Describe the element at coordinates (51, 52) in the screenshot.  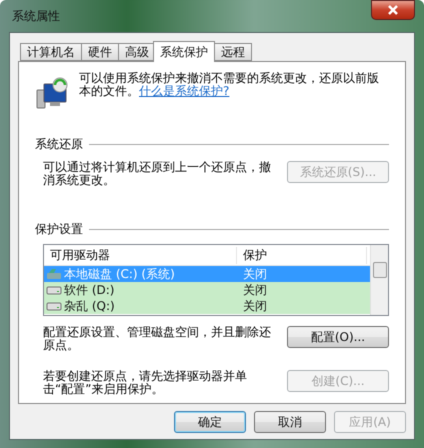
I see `tab: 计算机名` at that location.